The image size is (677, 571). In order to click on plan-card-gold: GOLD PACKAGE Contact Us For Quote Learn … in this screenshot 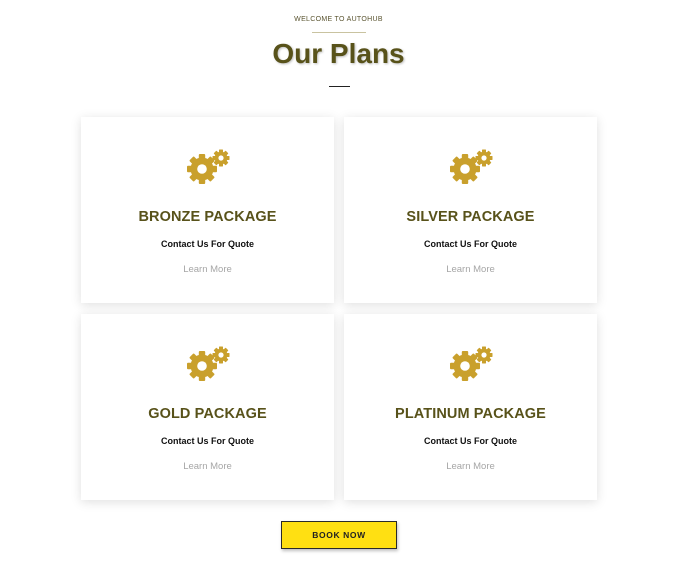, I will do `click(207, 407)`.